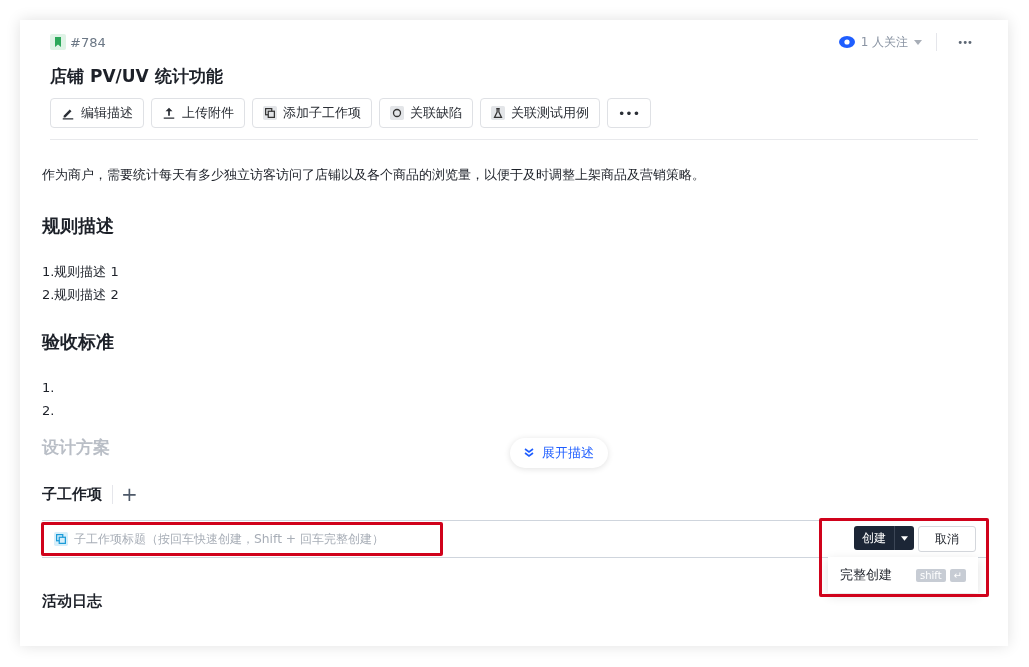 The width and height of the screenshot is (1029, 667). Describe the element at coordinates (88, 42) in the screenshot. I see `issue-id: #784` at that location.